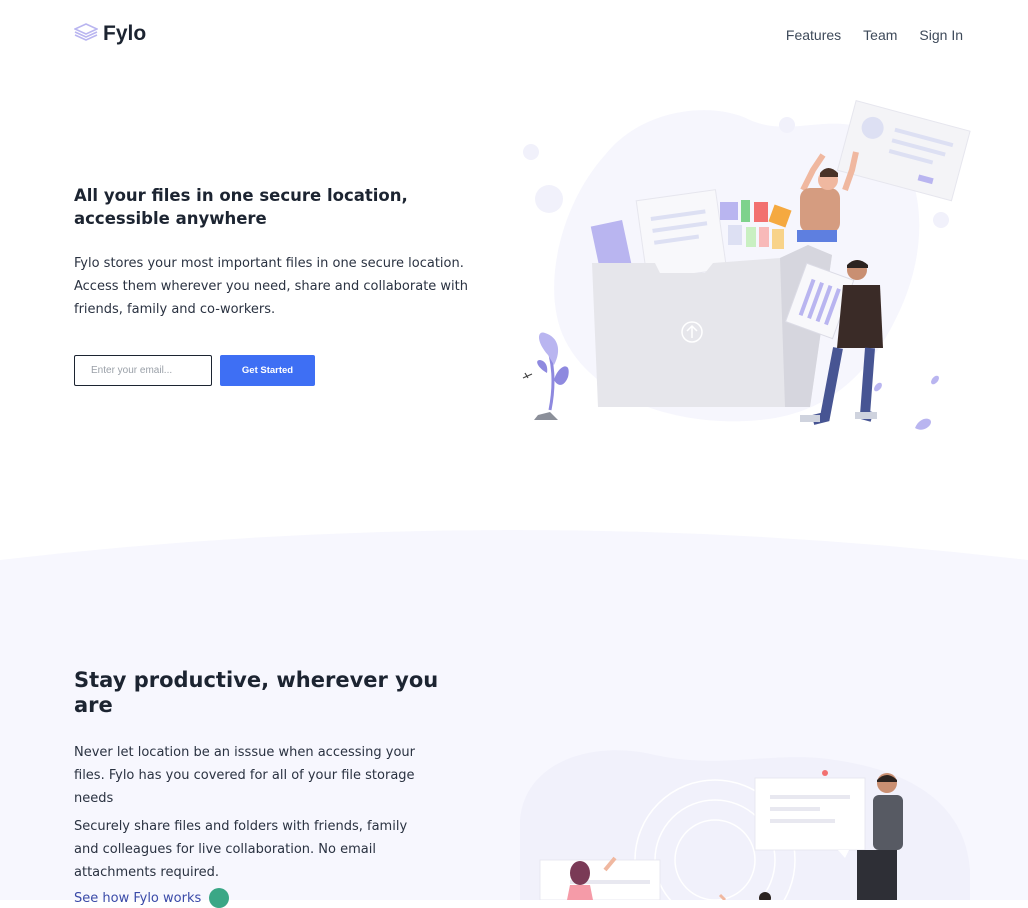 The image size is (1028, 908). Describe the element at coordinates (256, 692) in the screenshot. I see `productive-title: Stay productive, wherever you are` at that location.